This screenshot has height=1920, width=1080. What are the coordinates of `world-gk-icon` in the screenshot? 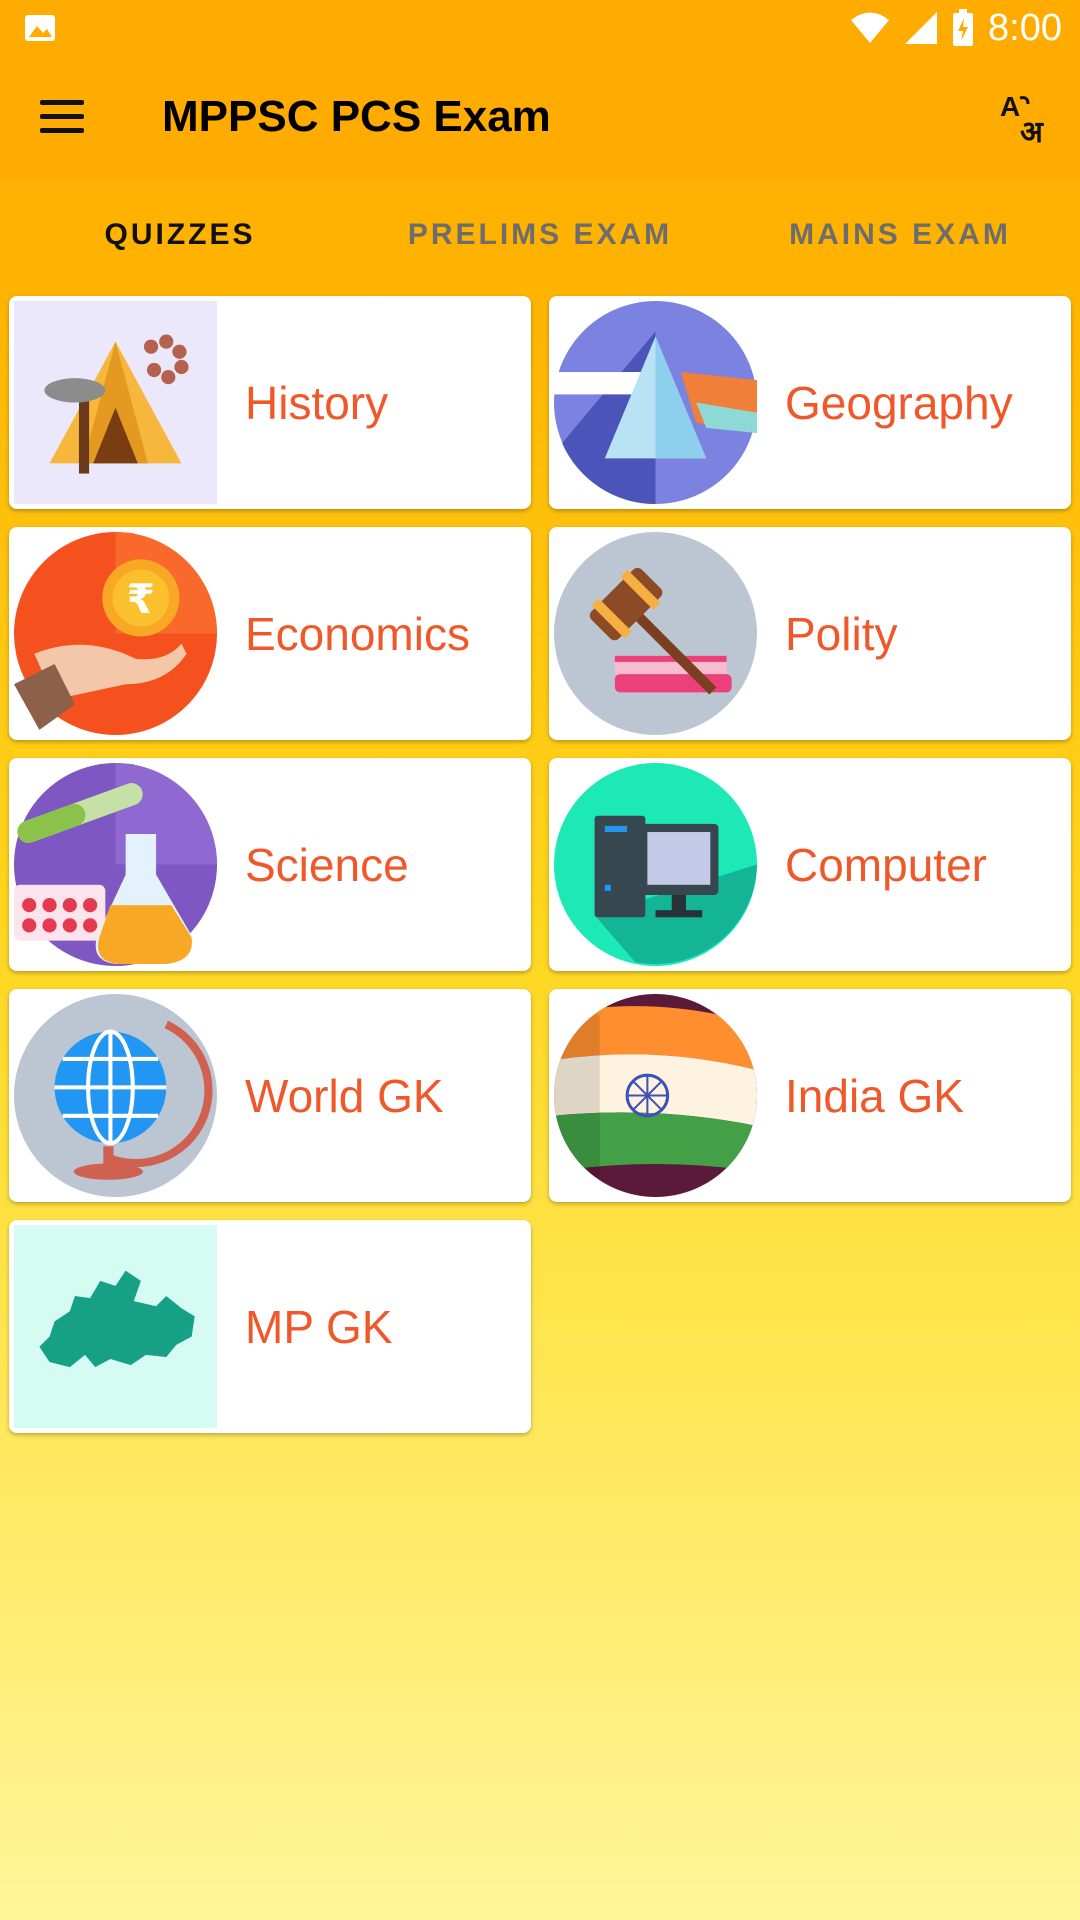 It's located at (115, 1095).